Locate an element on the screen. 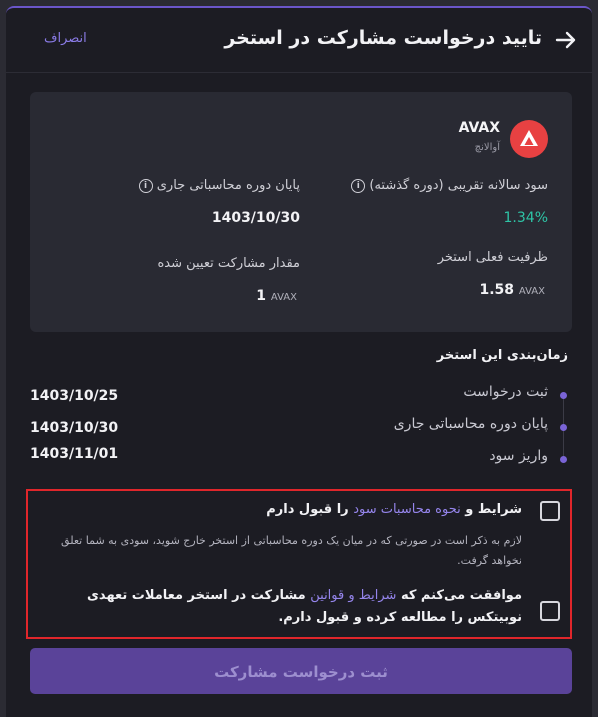 Image resolution: width=598 pixels, height=717 pixels. profit-terms-checkbox is located at coordinates (550, 511).